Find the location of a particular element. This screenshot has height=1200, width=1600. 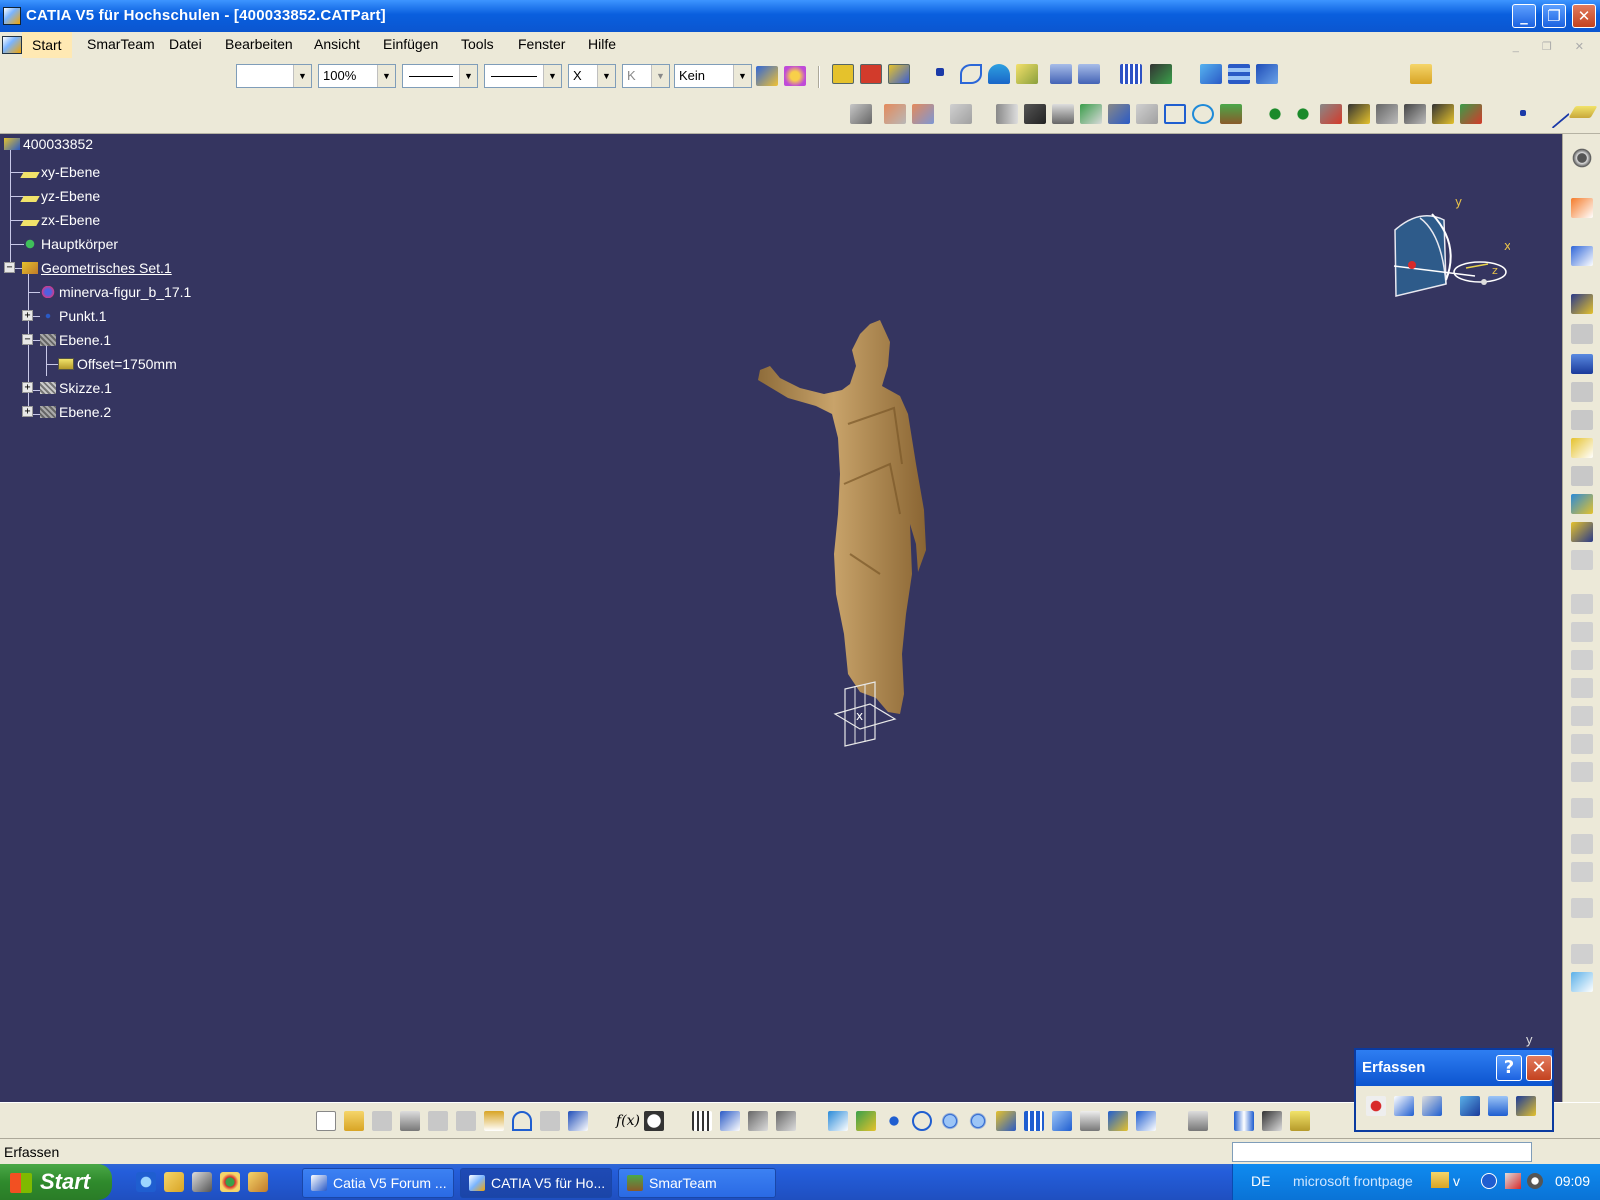

constraint-icon is located at coordinates (1331, 114).